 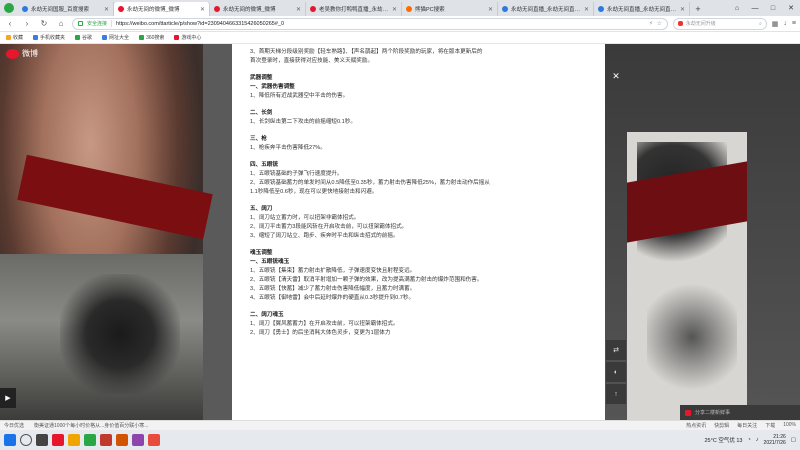 I want to click on tab-3: 永劫无间的微博_微博 ✕, so click(x=258, y=9).